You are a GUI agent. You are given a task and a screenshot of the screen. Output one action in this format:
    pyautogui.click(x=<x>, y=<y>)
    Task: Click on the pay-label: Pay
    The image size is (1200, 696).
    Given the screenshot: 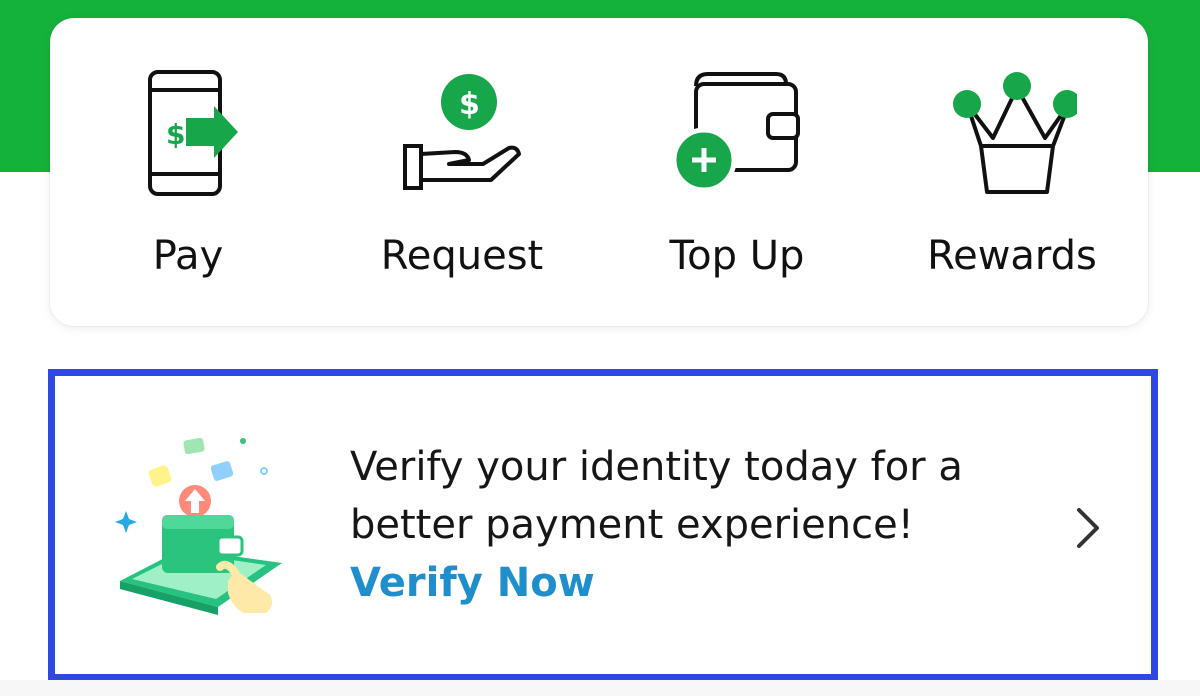 What is the action you would take?
    pyautogui.click(x=188, y=256)
    